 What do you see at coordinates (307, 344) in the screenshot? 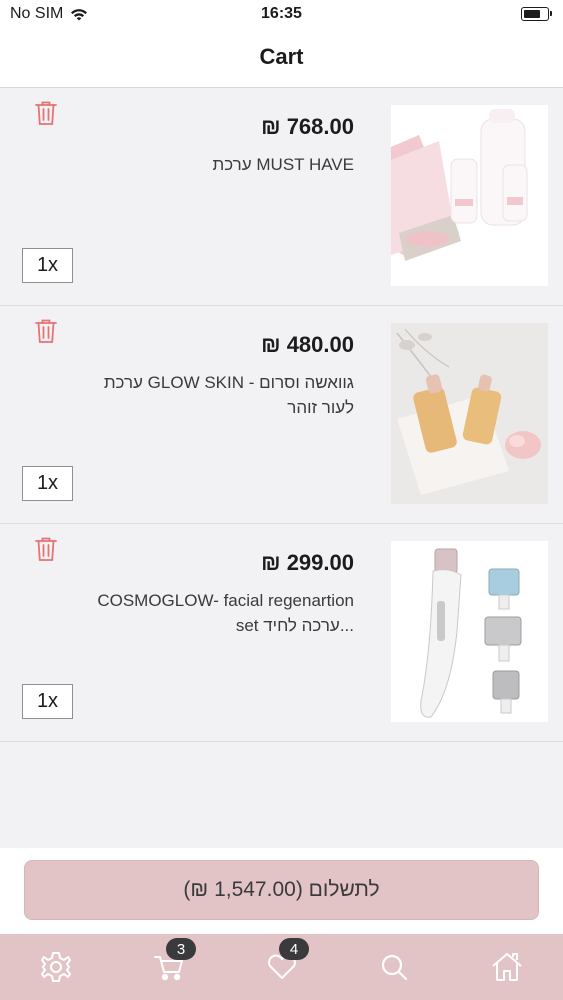
I see `item-price: ₪ 480.00` at bounding box center [307, 344].